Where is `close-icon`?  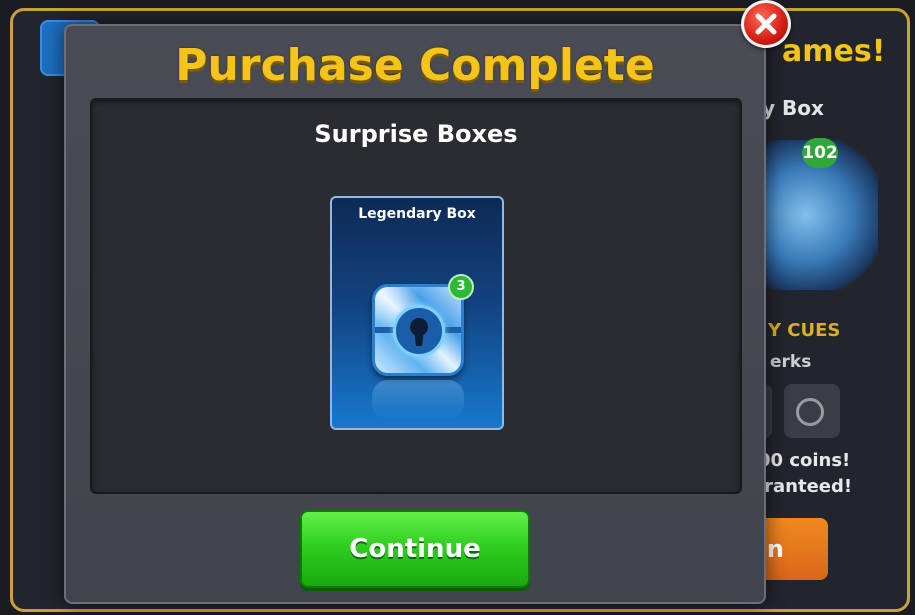
close-icon is located at coordinates (766, 24).